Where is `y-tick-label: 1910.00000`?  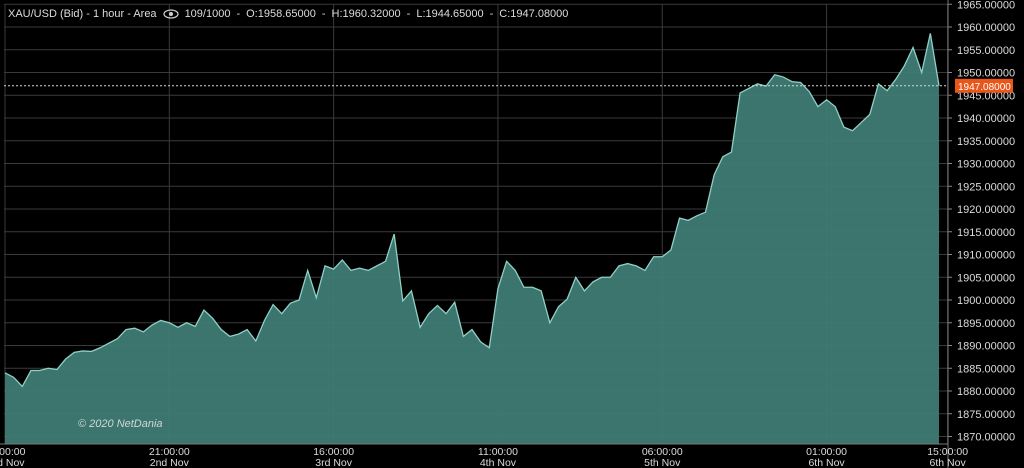
y-tick-label: 1910.00000 is located at coordinates (986, 256).